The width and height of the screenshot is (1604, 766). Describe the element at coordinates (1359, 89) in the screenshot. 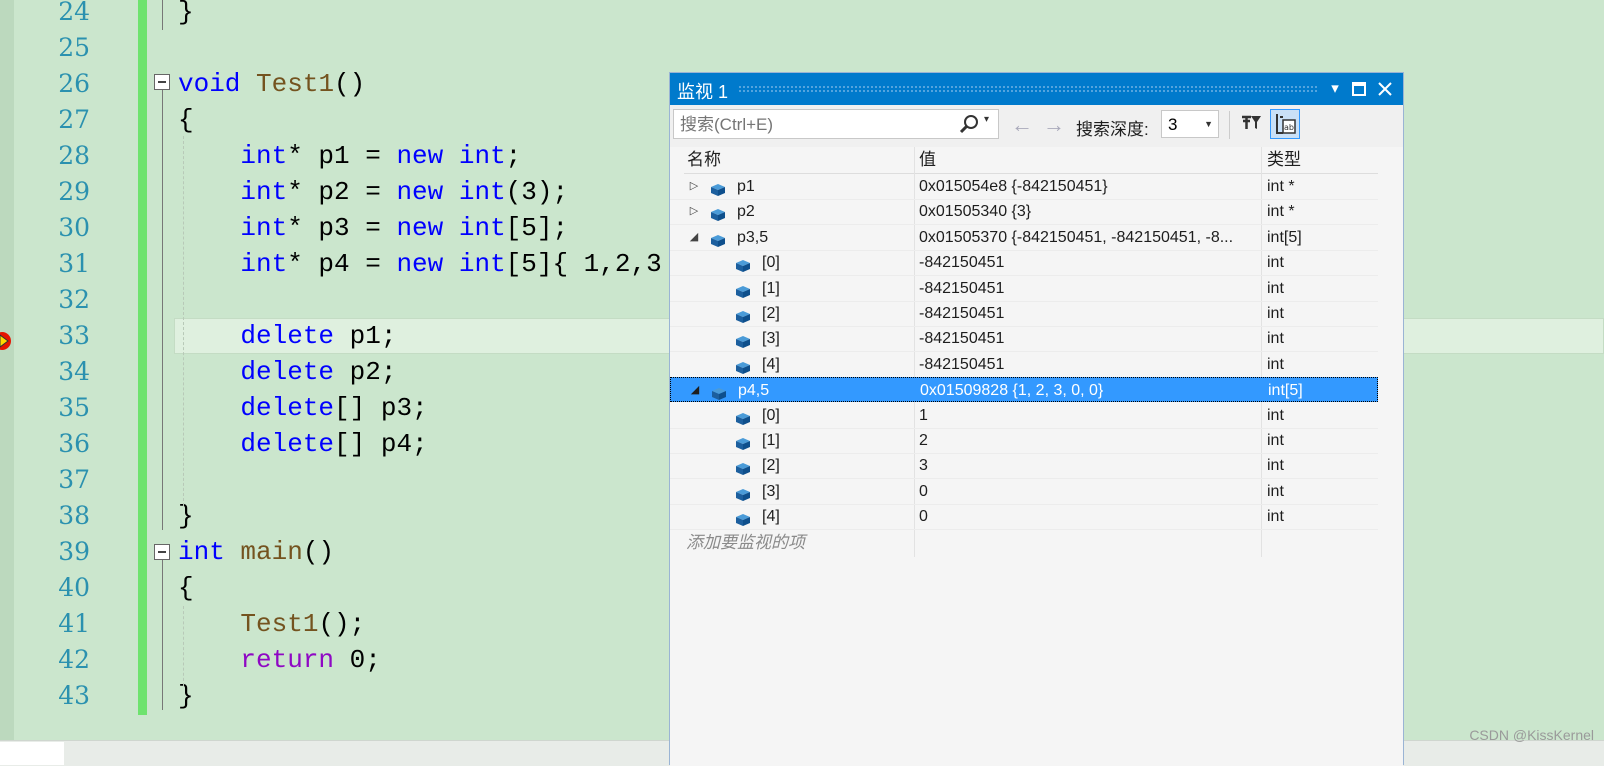

I see `maximize-icon` at that location.